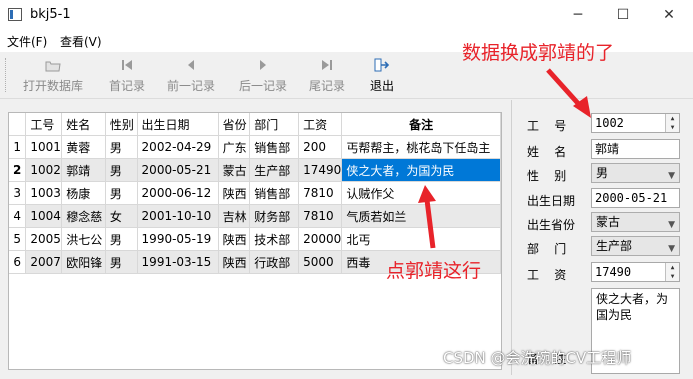 This screenshot has width=693, height=379. I want to click on watermark: CSDN @会洗碗的CV工程师, so click(537, 358).